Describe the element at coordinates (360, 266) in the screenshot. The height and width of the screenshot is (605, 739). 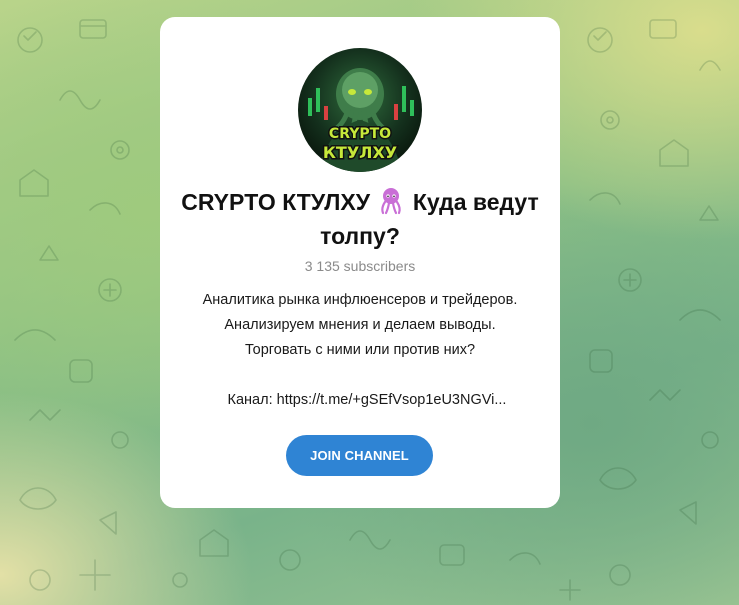
I see `subscriber-count: 3 135 subscribers` at that location.